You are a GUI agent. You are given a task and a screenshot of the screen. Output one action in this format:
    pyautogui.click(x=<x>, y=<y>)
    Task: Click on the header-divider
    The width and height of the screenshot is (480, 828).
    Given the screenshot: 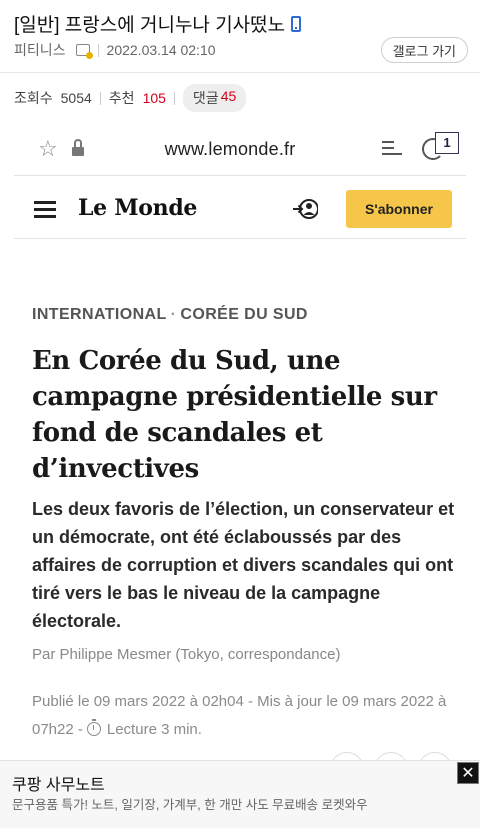 What is the action you would take?
    pyautogui.click(x=240, y=72)
    